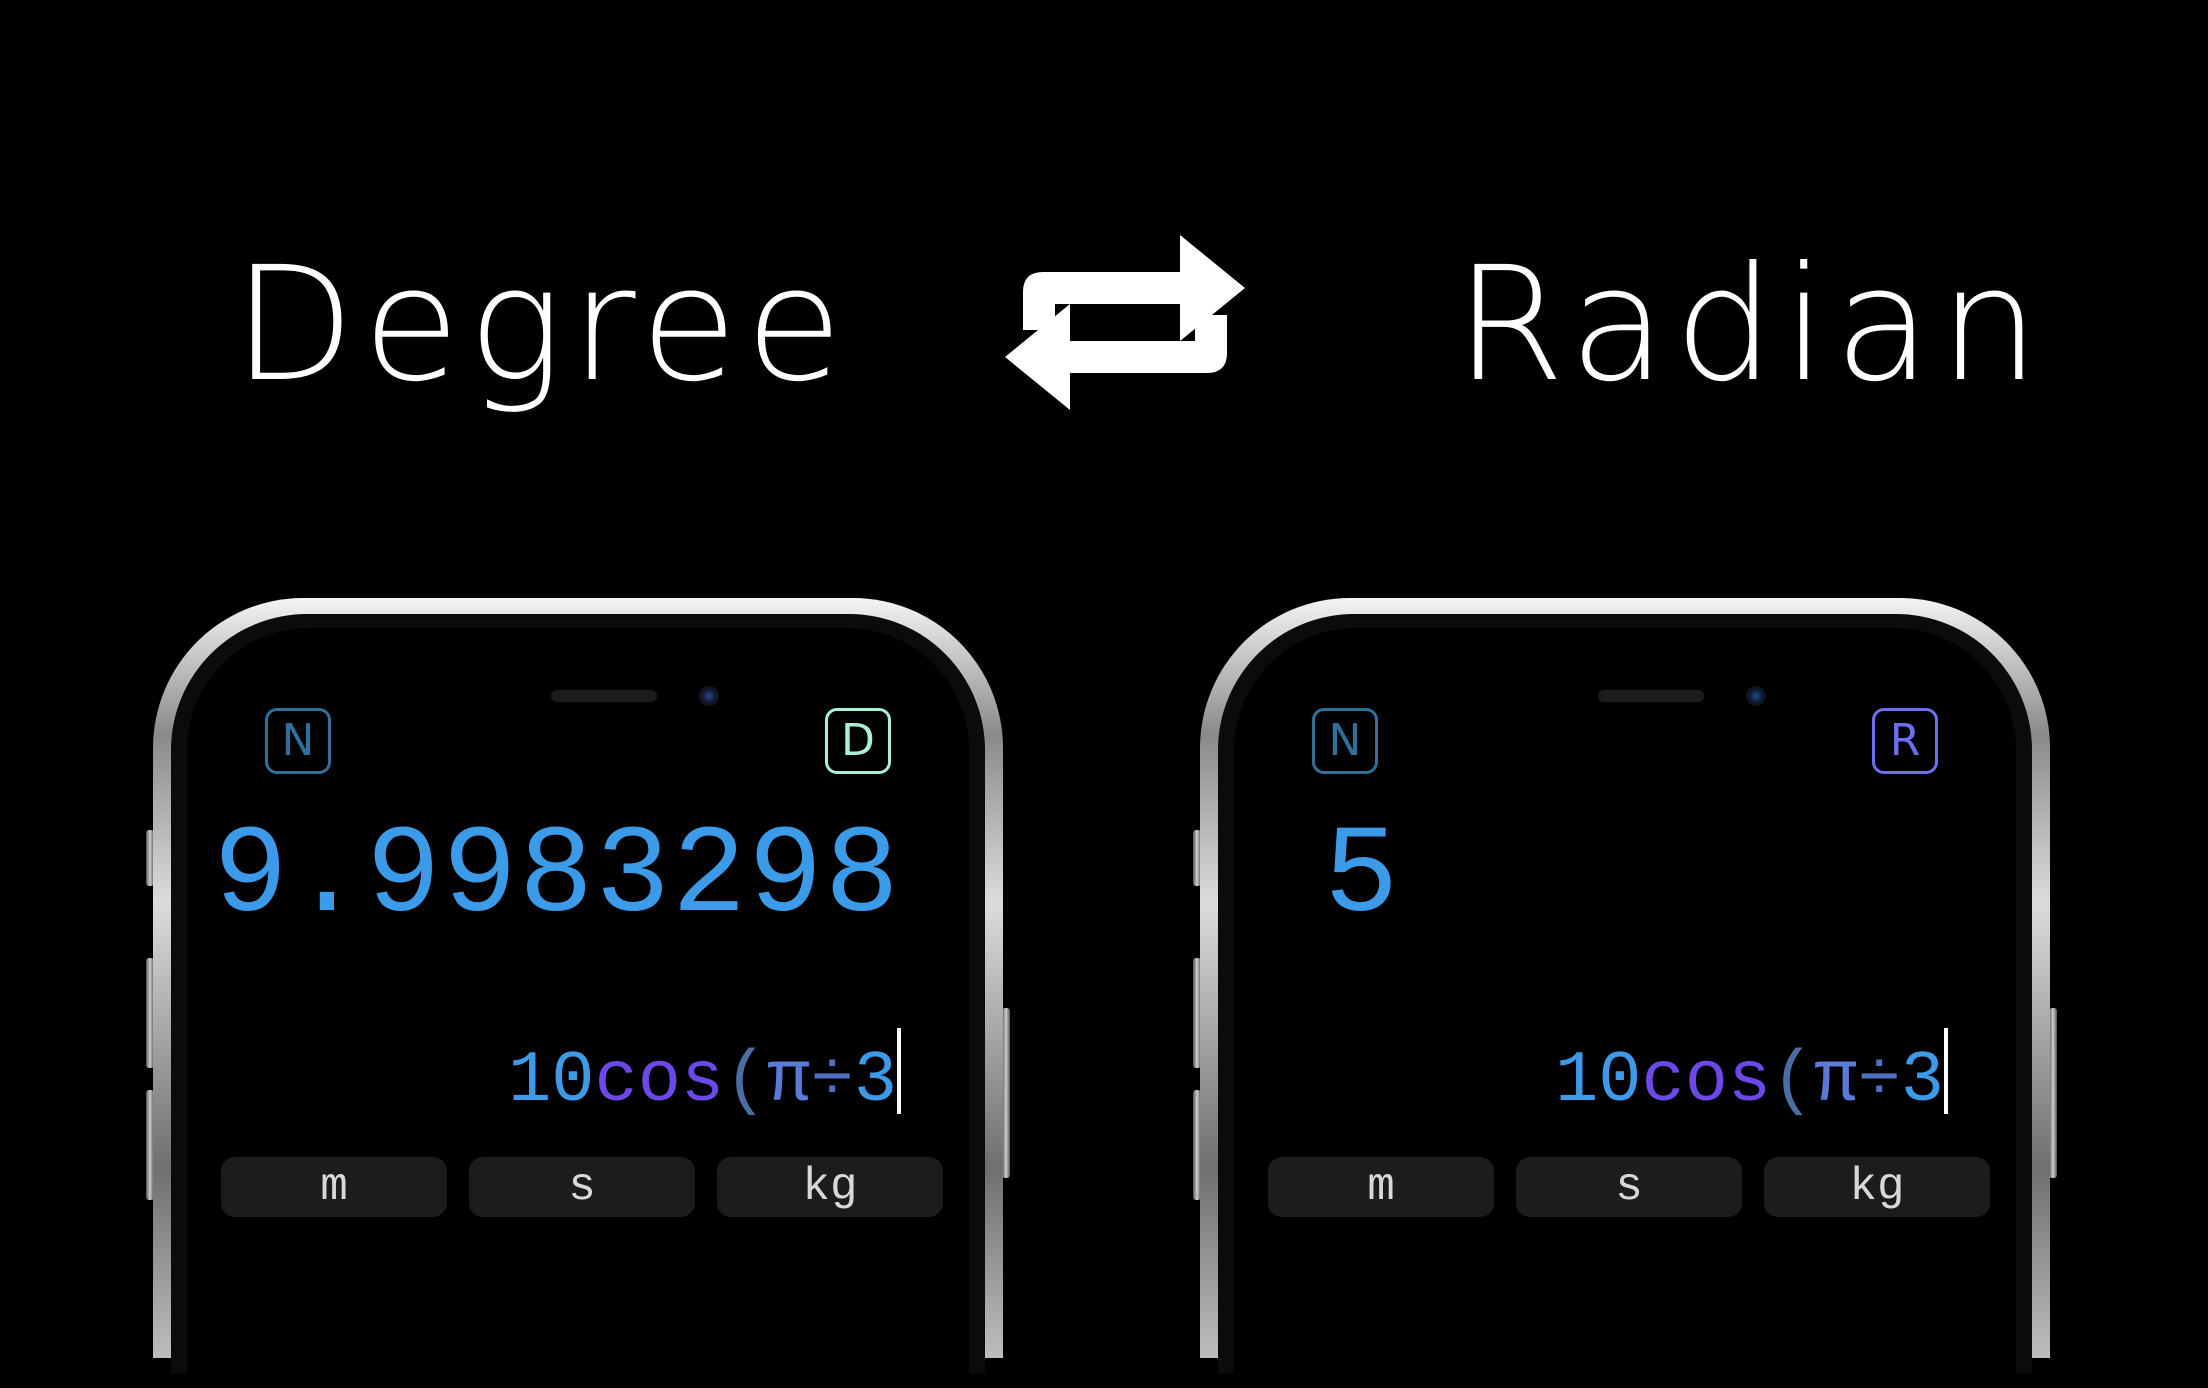  I want to click on degree-heading: Degree, so click(542, 325).